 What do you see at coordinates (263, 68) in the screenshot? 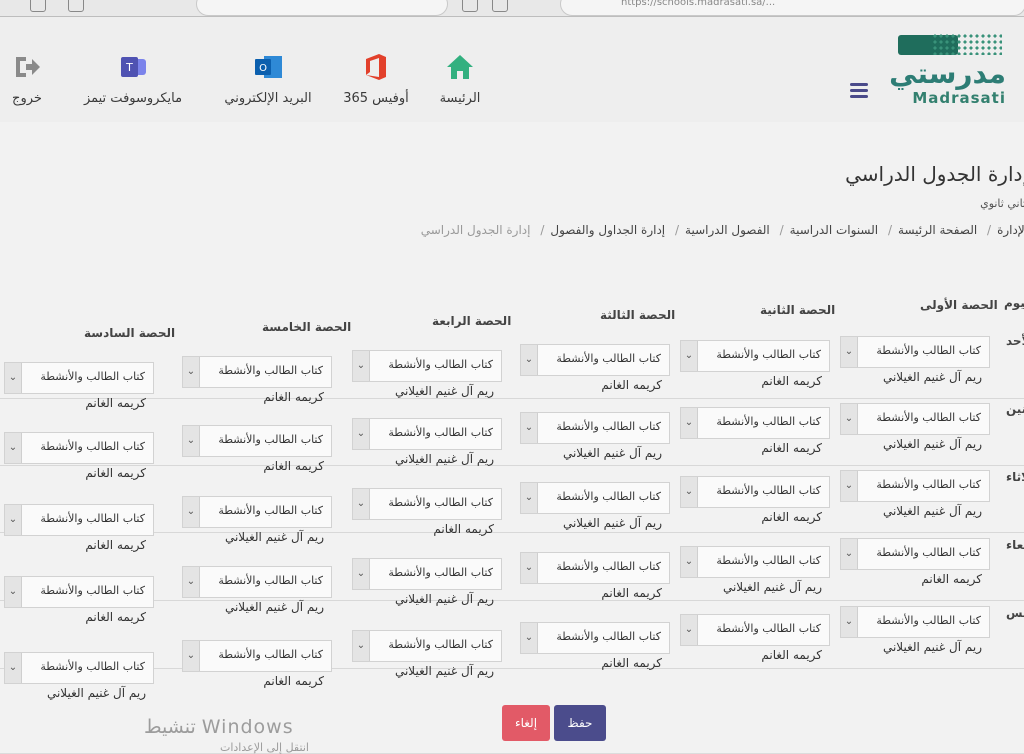
I see `svg-text: O` at bounding box center [263, 68].